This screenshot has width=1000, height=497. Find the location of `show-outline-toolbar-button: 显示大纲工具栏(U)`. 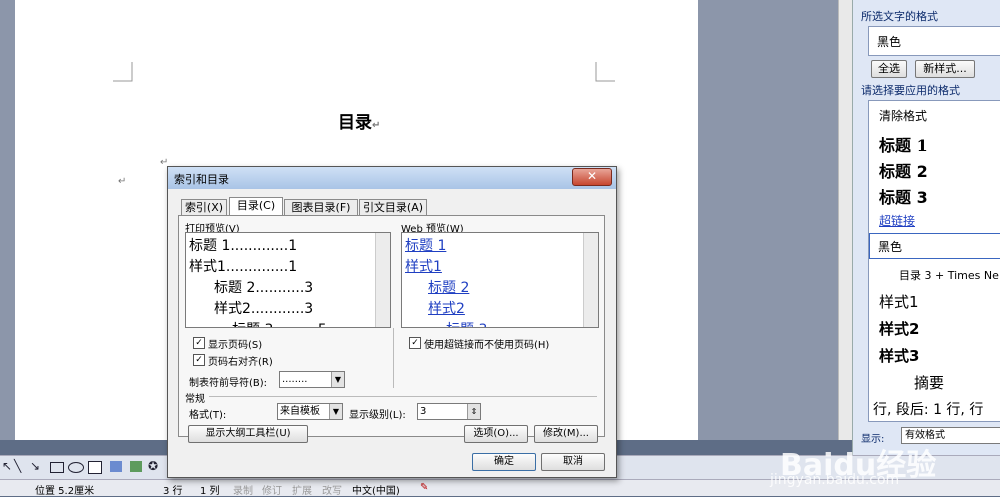

show-outline-toolbar-button: 显示大纲工具栏(U) is located at coordinates (248, 434).